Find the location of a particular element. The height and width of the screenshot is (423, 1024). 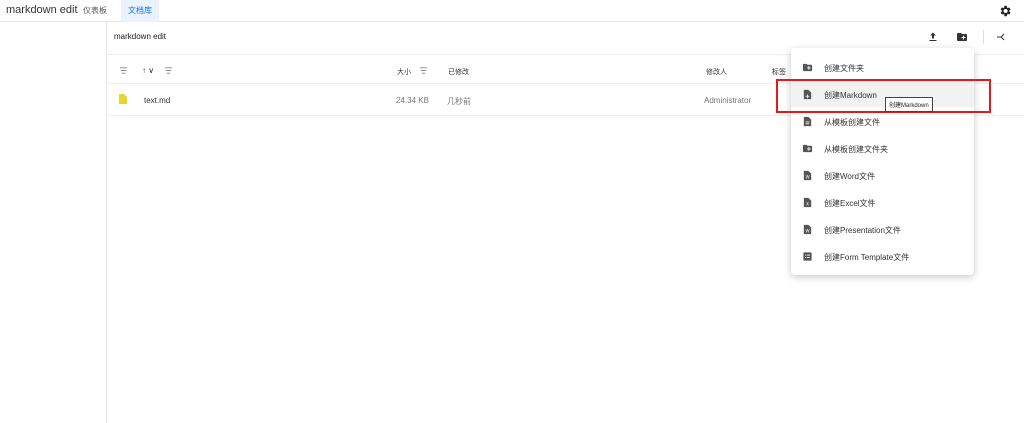

menu-item-create-word: W 创建Word文件 is located at coordinates (882, 175).